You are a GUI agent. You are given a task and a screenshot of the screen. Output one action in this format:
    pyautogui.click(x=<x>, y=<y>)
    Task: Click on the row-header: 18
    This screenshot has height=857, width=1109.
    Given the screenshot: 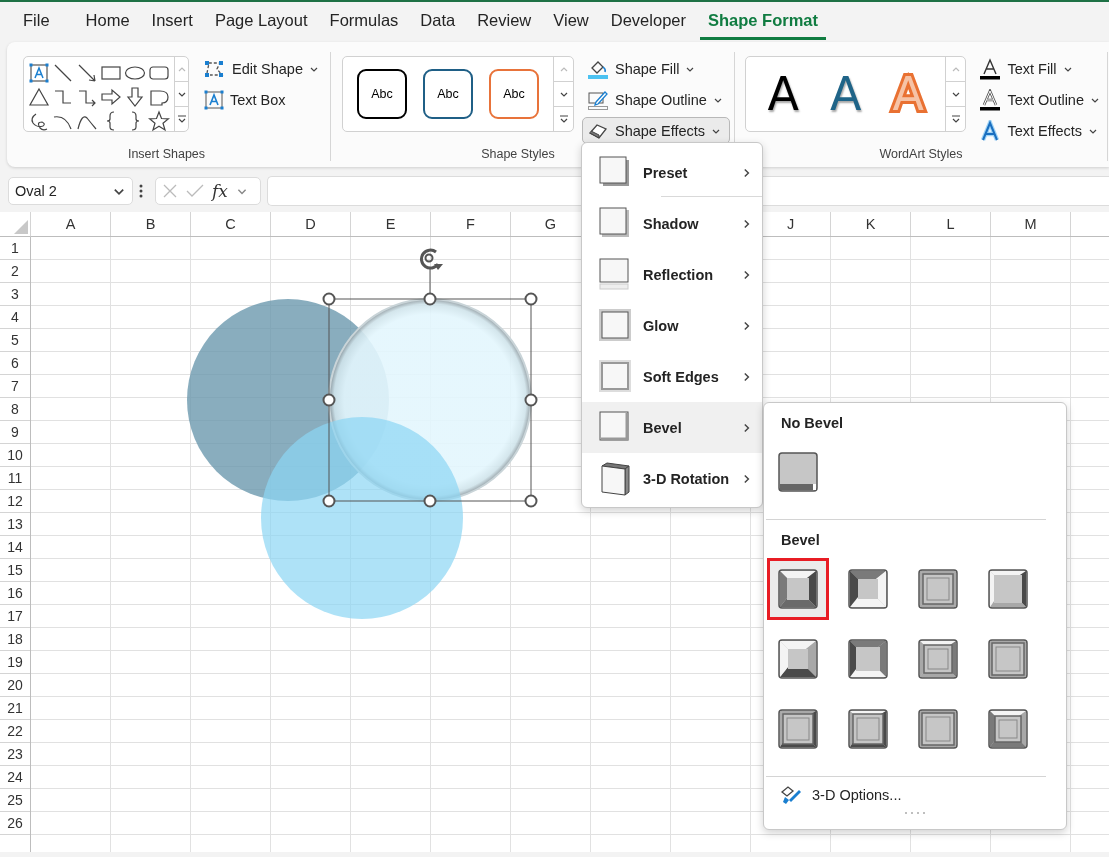 What is the action you would take?
    pyautogui.click(x=15, y=639)
    